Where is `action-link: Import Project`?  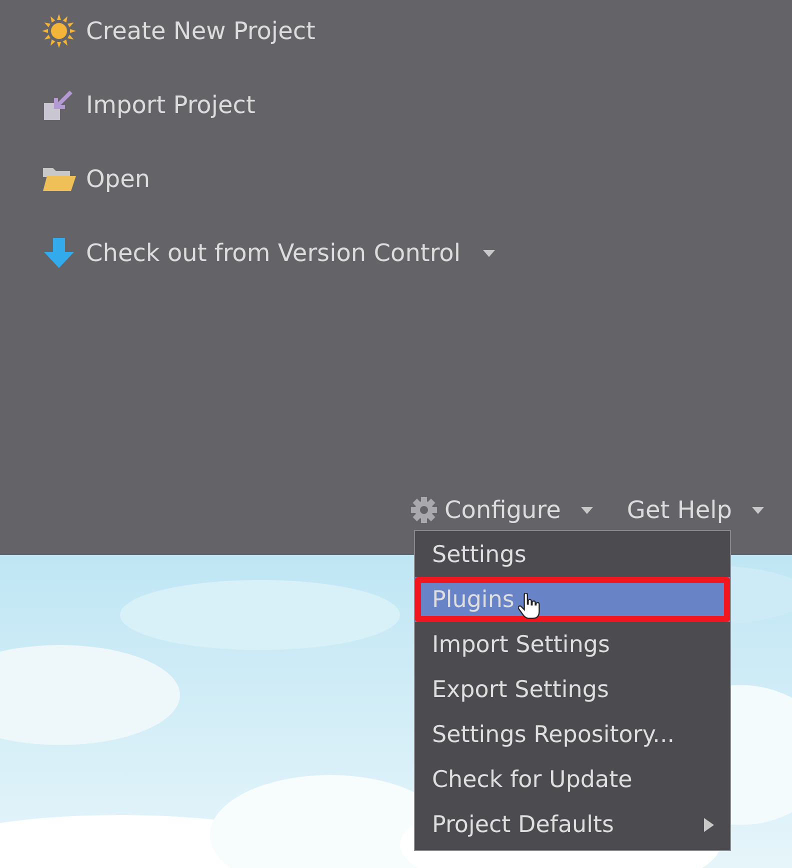 action-link: Import Project is located at coordinates (171, 105).